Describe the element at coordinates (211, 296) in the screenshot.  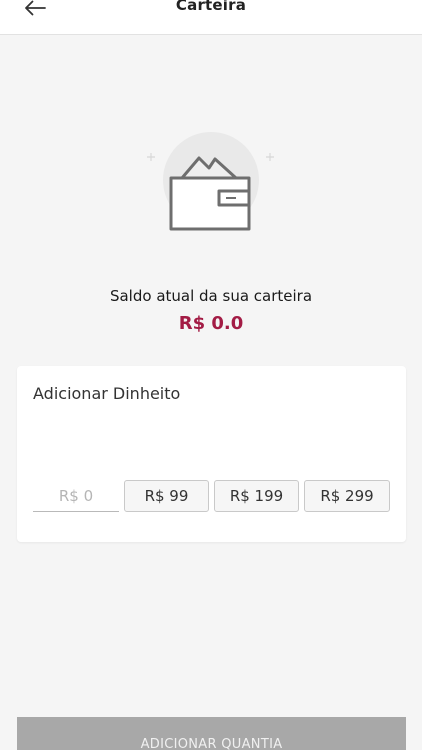
I see `balance-label: Saldo atual da sua carteira` at that location.